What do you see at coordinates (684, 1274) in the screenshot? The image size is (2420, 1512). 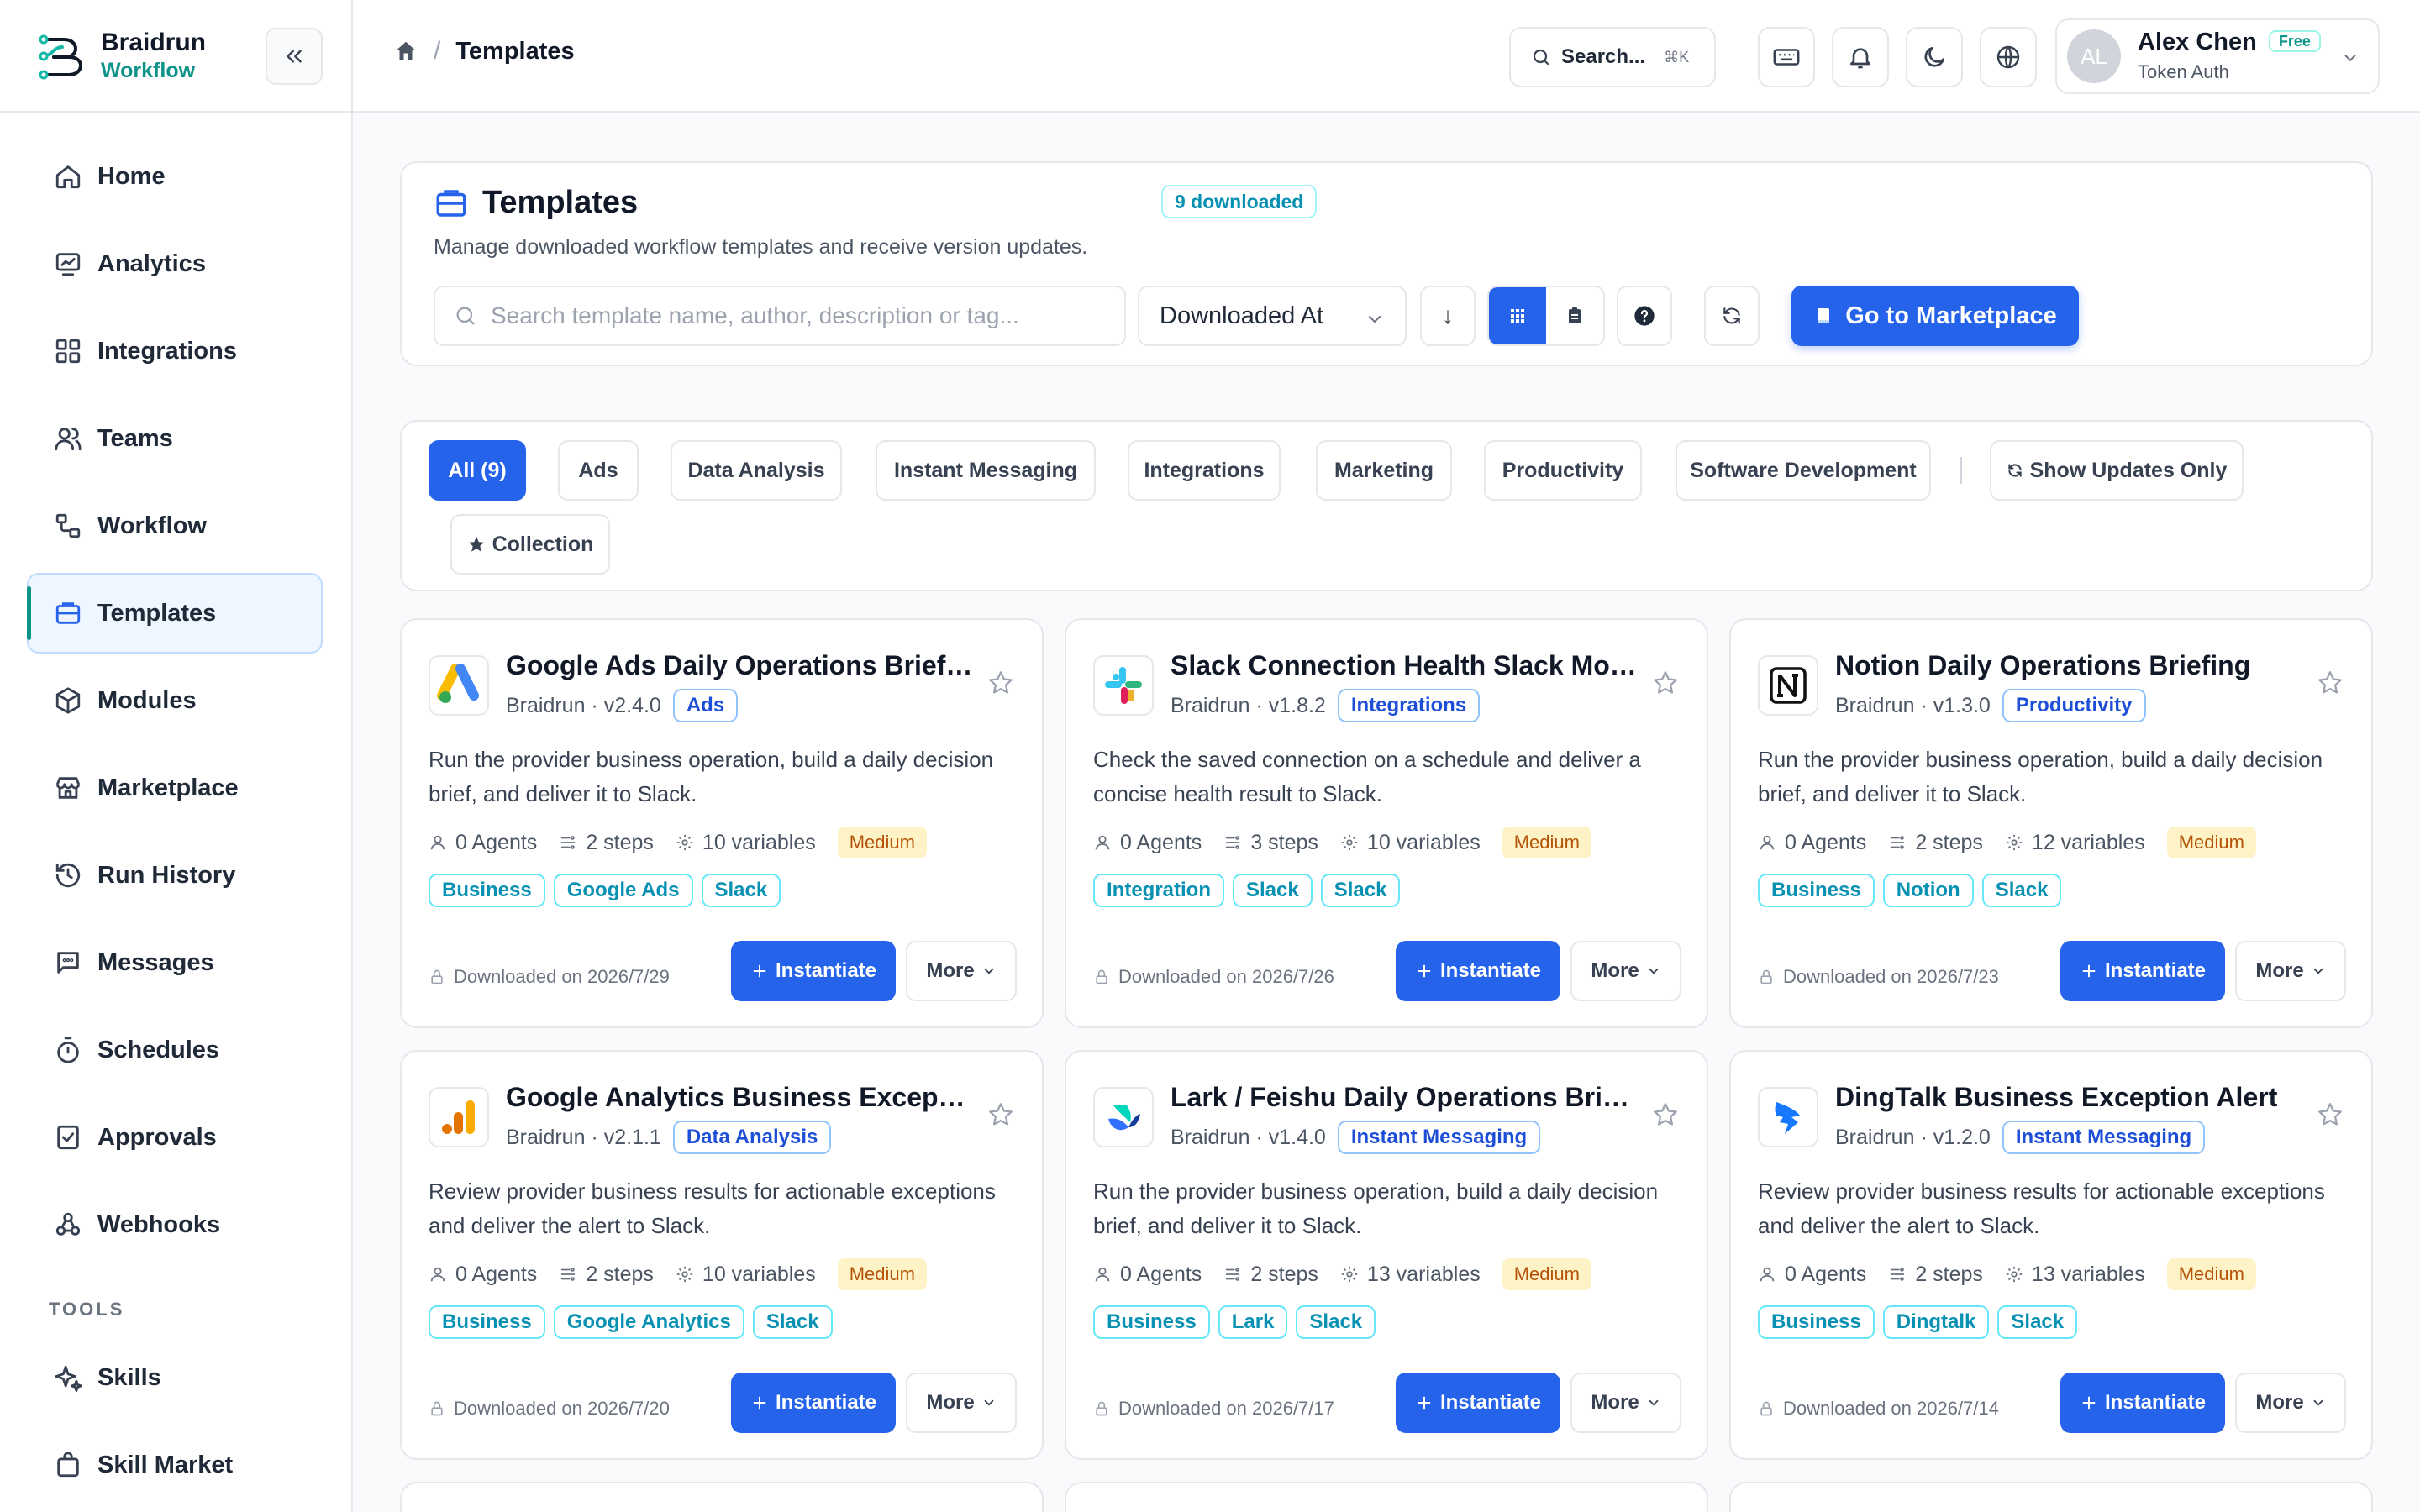 I see `gear-icon` at bounding box center [684, 1274].